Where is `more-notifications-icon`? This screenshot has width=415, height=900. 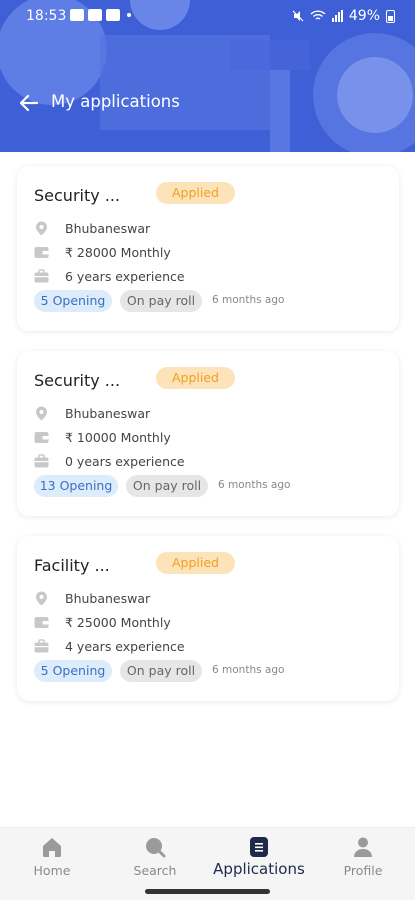
more-notifications-icon is located at coordinates (129, 15).